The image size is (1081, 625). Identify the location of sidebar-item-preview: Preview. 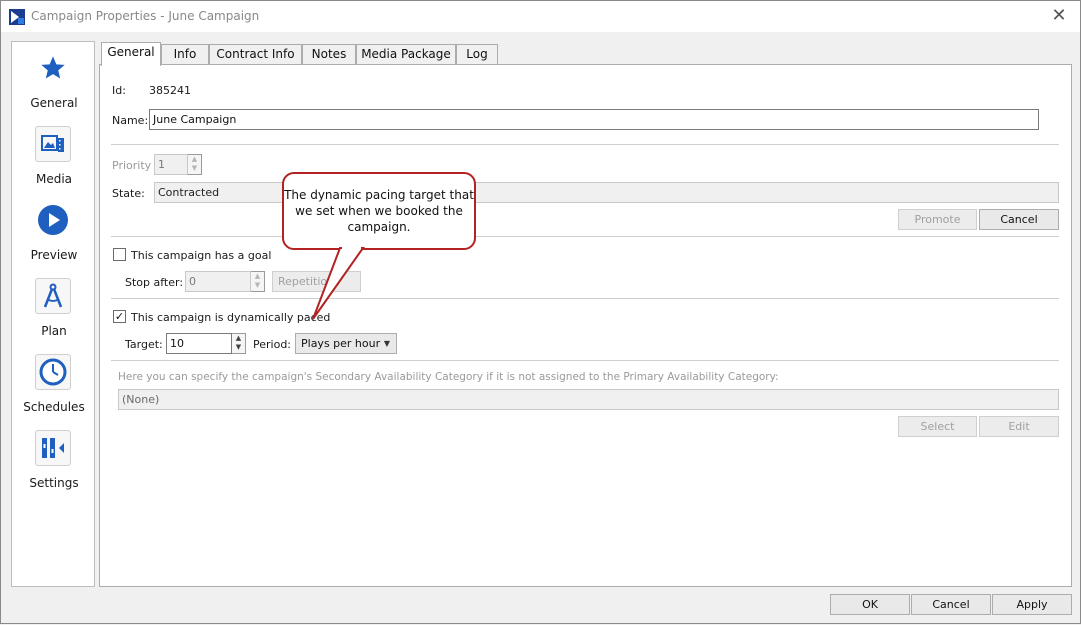
(54, 240).